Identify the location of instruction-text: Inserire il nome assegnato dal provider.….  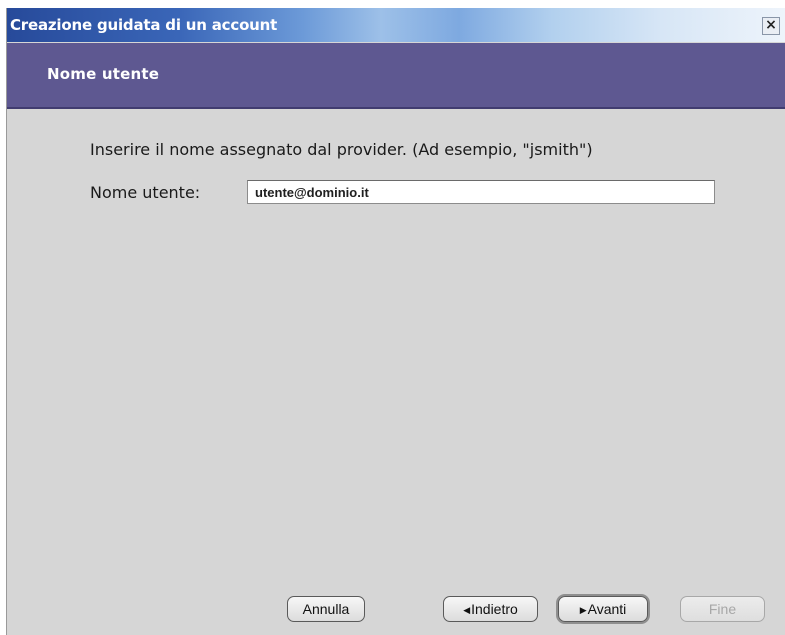
(341, 149).